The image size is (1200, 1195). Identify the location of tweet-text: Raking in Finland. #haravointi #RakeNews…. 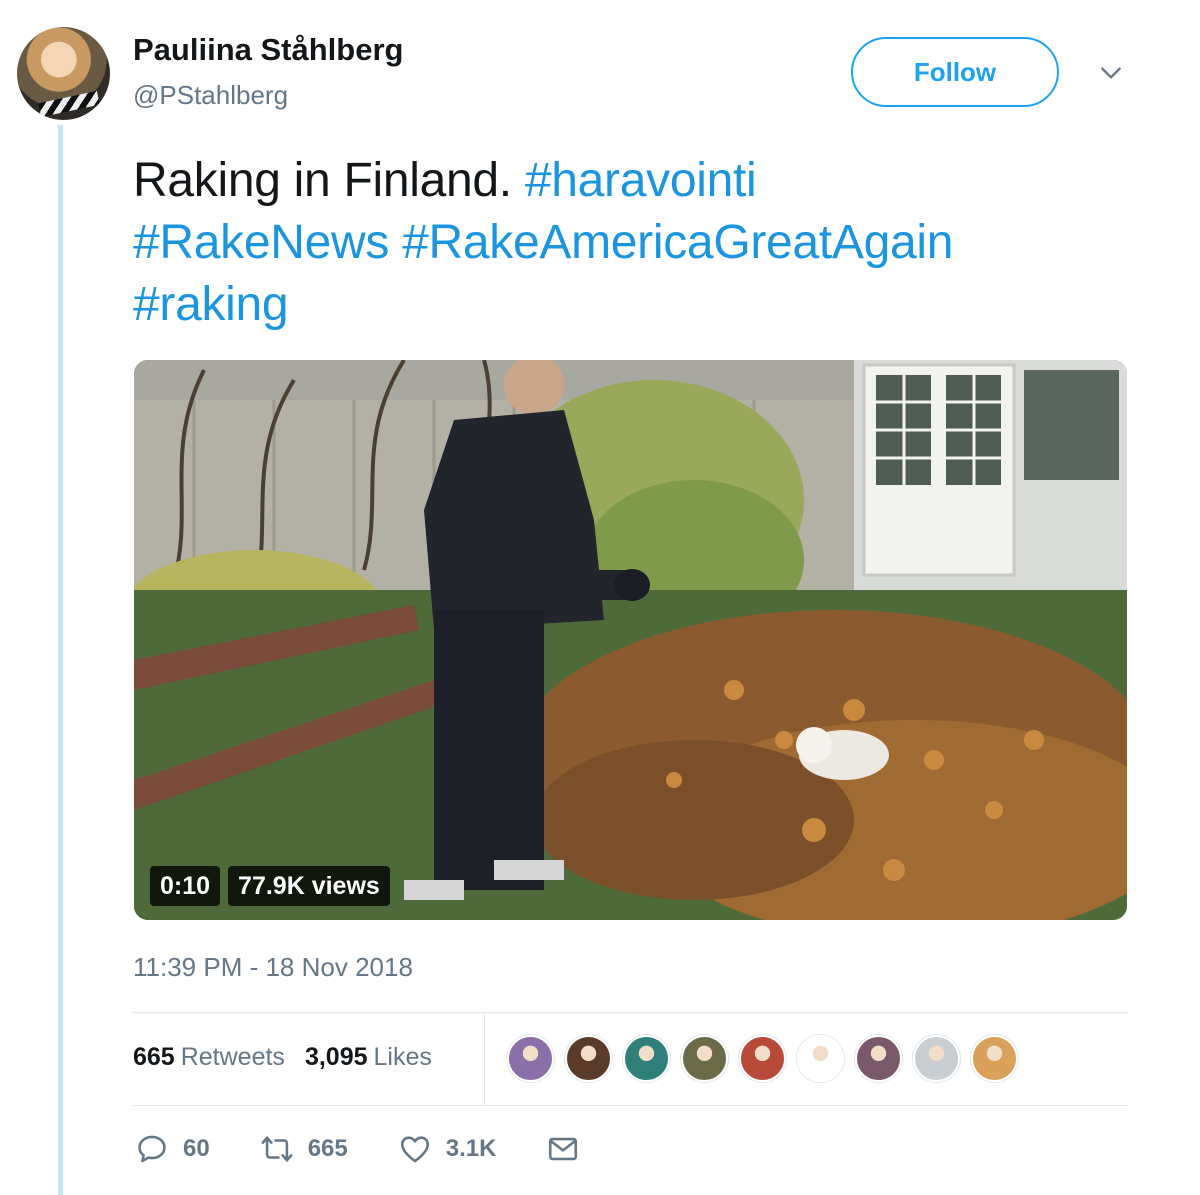
(633, 243).